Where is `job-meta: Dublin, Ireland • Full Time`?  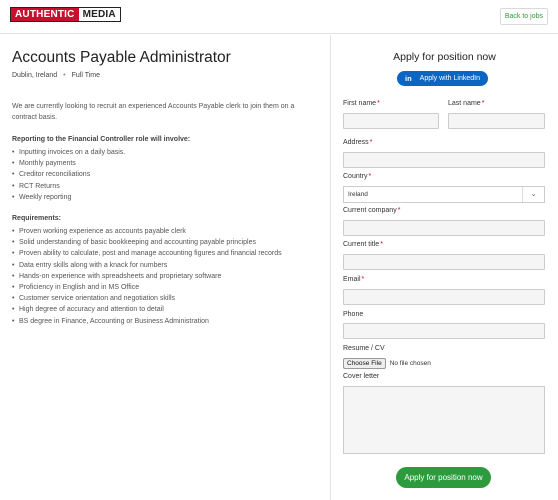 job-meta: Dublin, Ireland • Full Time is located at coordinates (56, 75).